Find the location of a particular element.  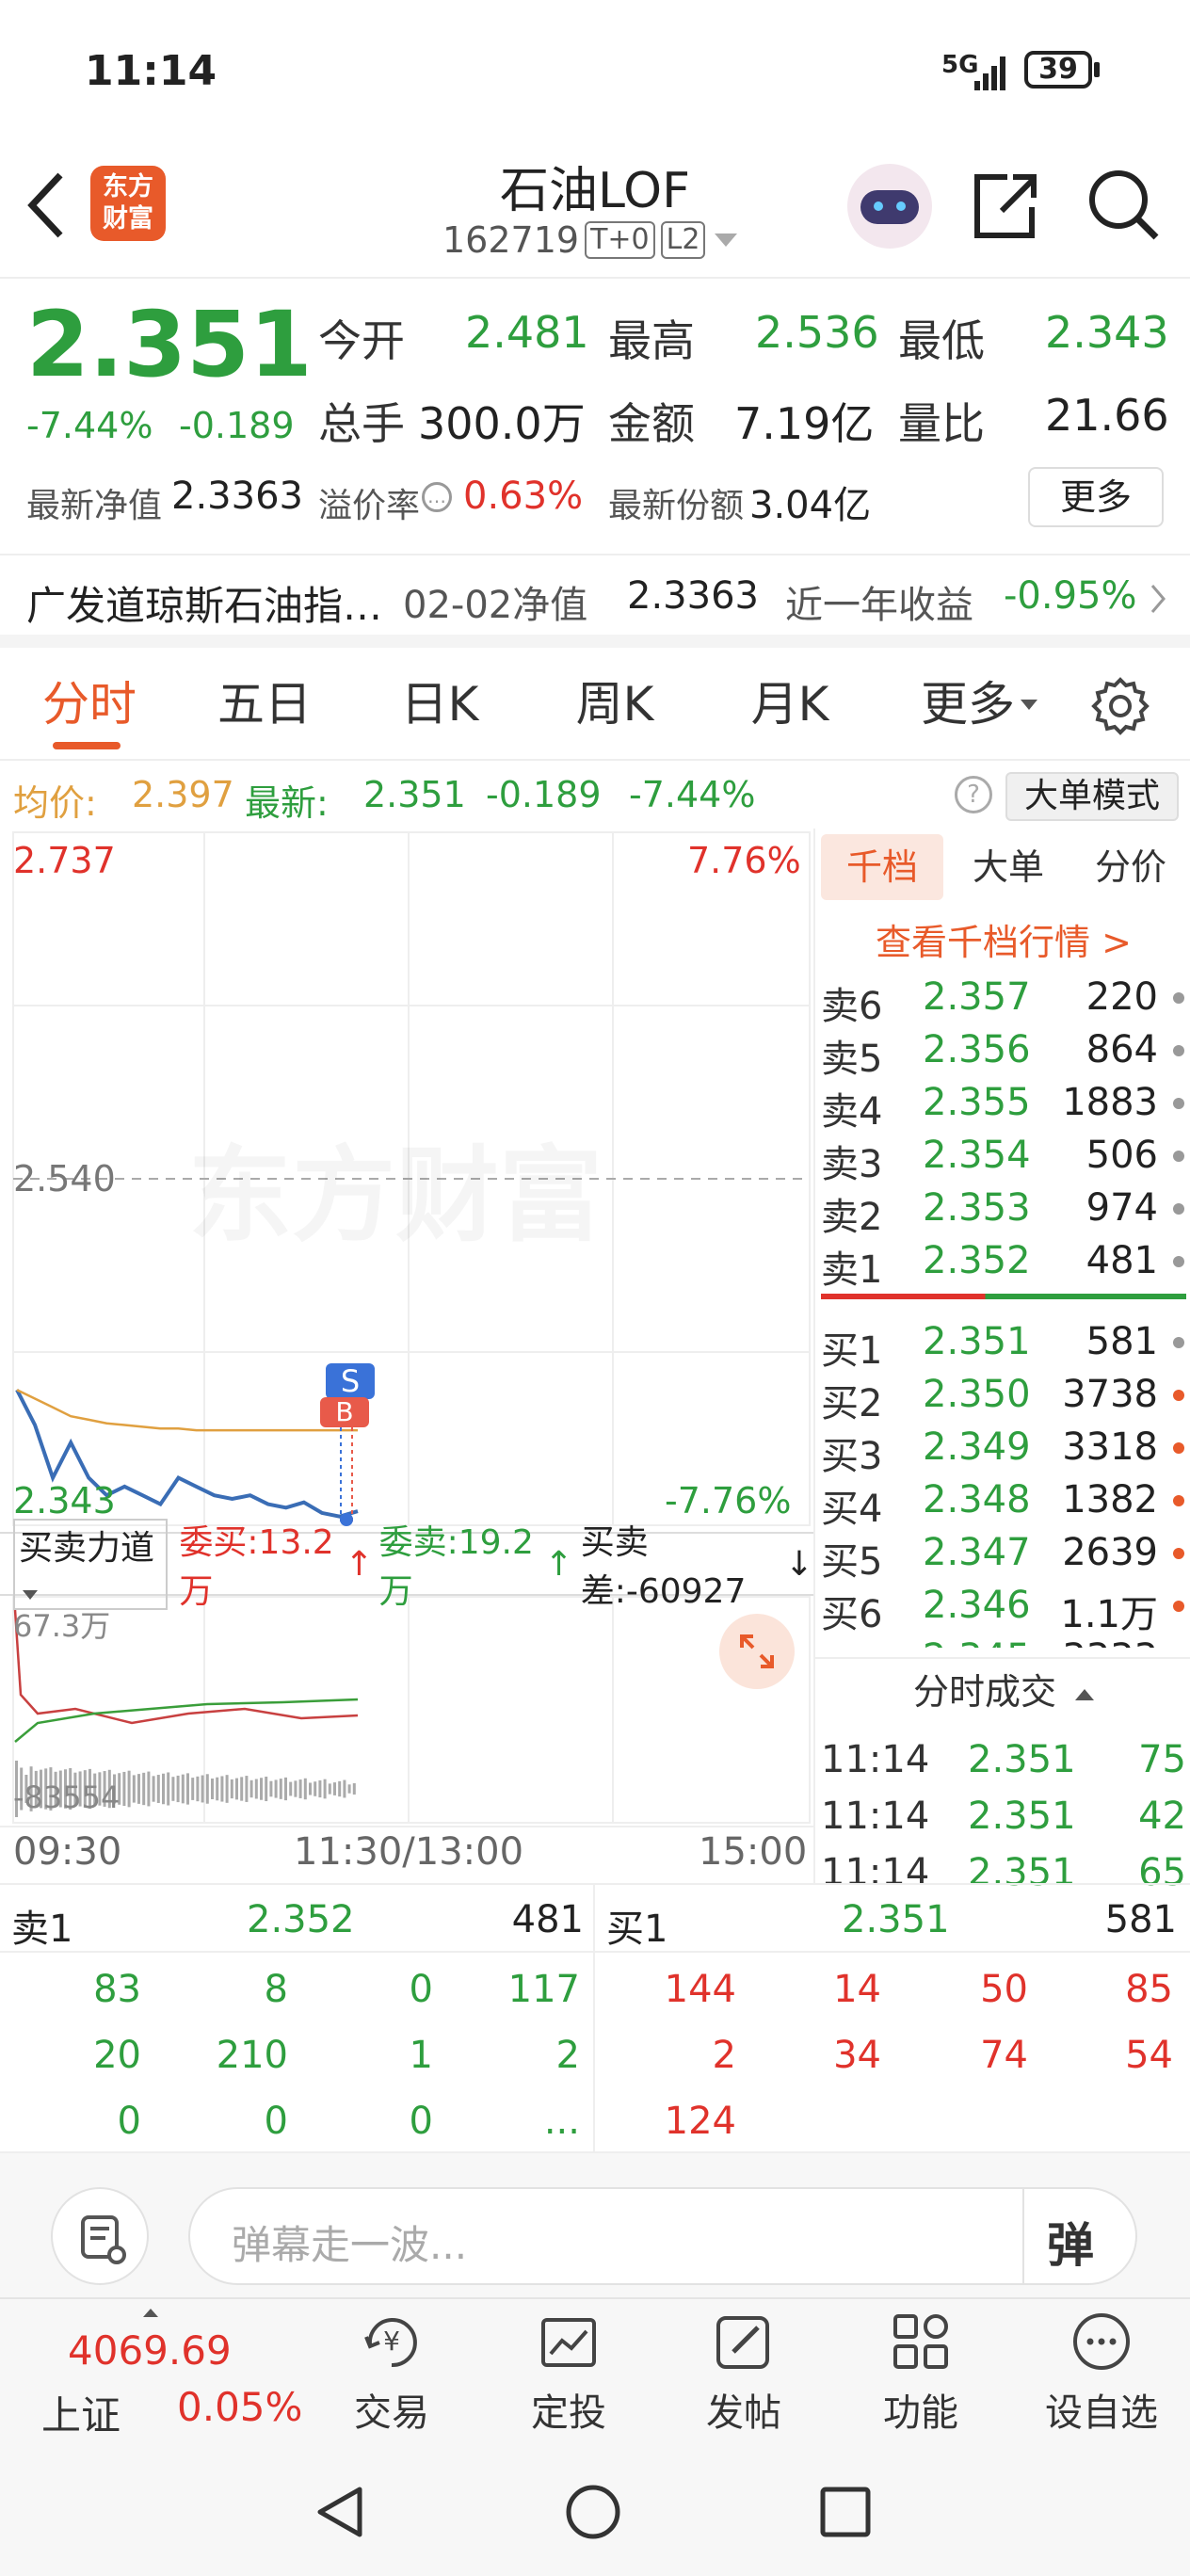

fund-info-bar: 广发道琼斯石油指… 02-02净值 2.3363 近一年收益 -0.95% is located at coordinates (595, 601).